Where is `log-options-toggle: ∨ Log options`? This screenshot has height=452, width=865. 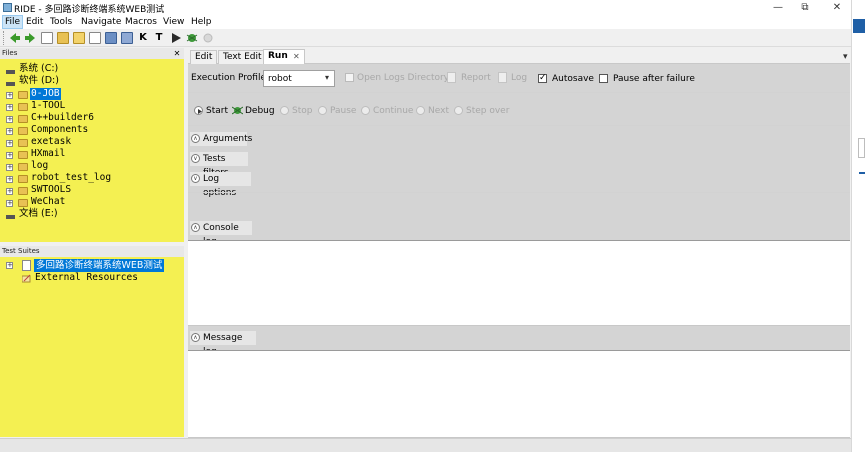
log-options-toggle: ∨ Log options is located at coordinates (220, 185).